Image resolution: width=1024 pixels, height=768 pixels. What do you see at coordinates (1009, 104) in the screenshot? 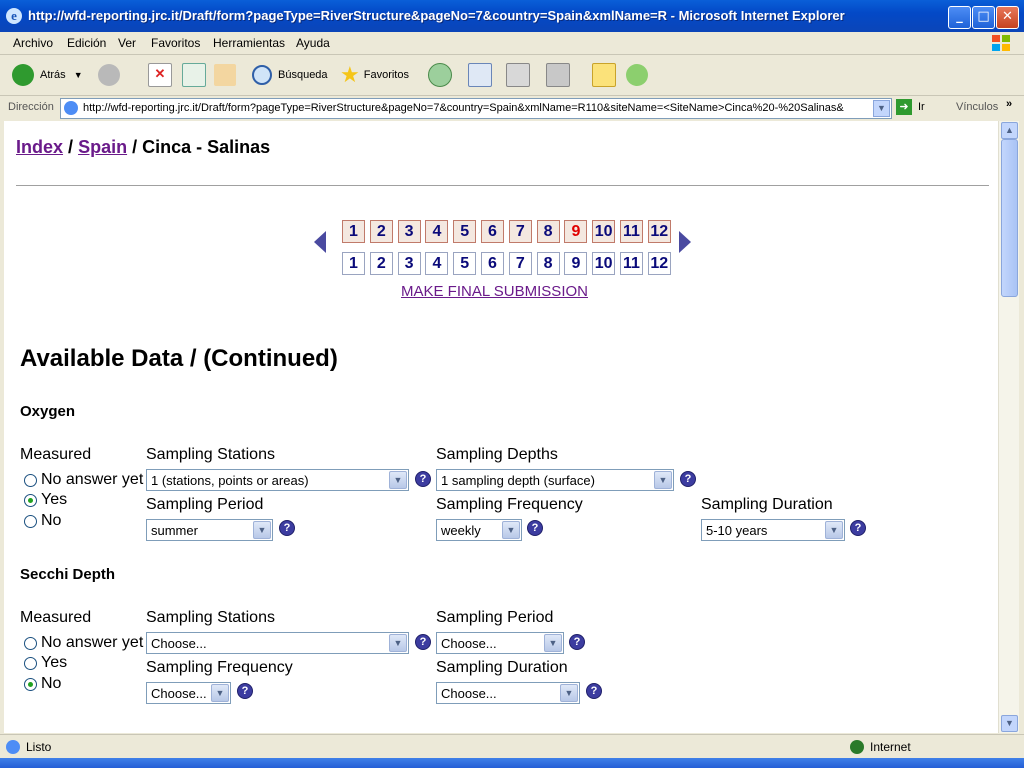
I see `links-expand-icon: »` at bounding box center [1009, 104].